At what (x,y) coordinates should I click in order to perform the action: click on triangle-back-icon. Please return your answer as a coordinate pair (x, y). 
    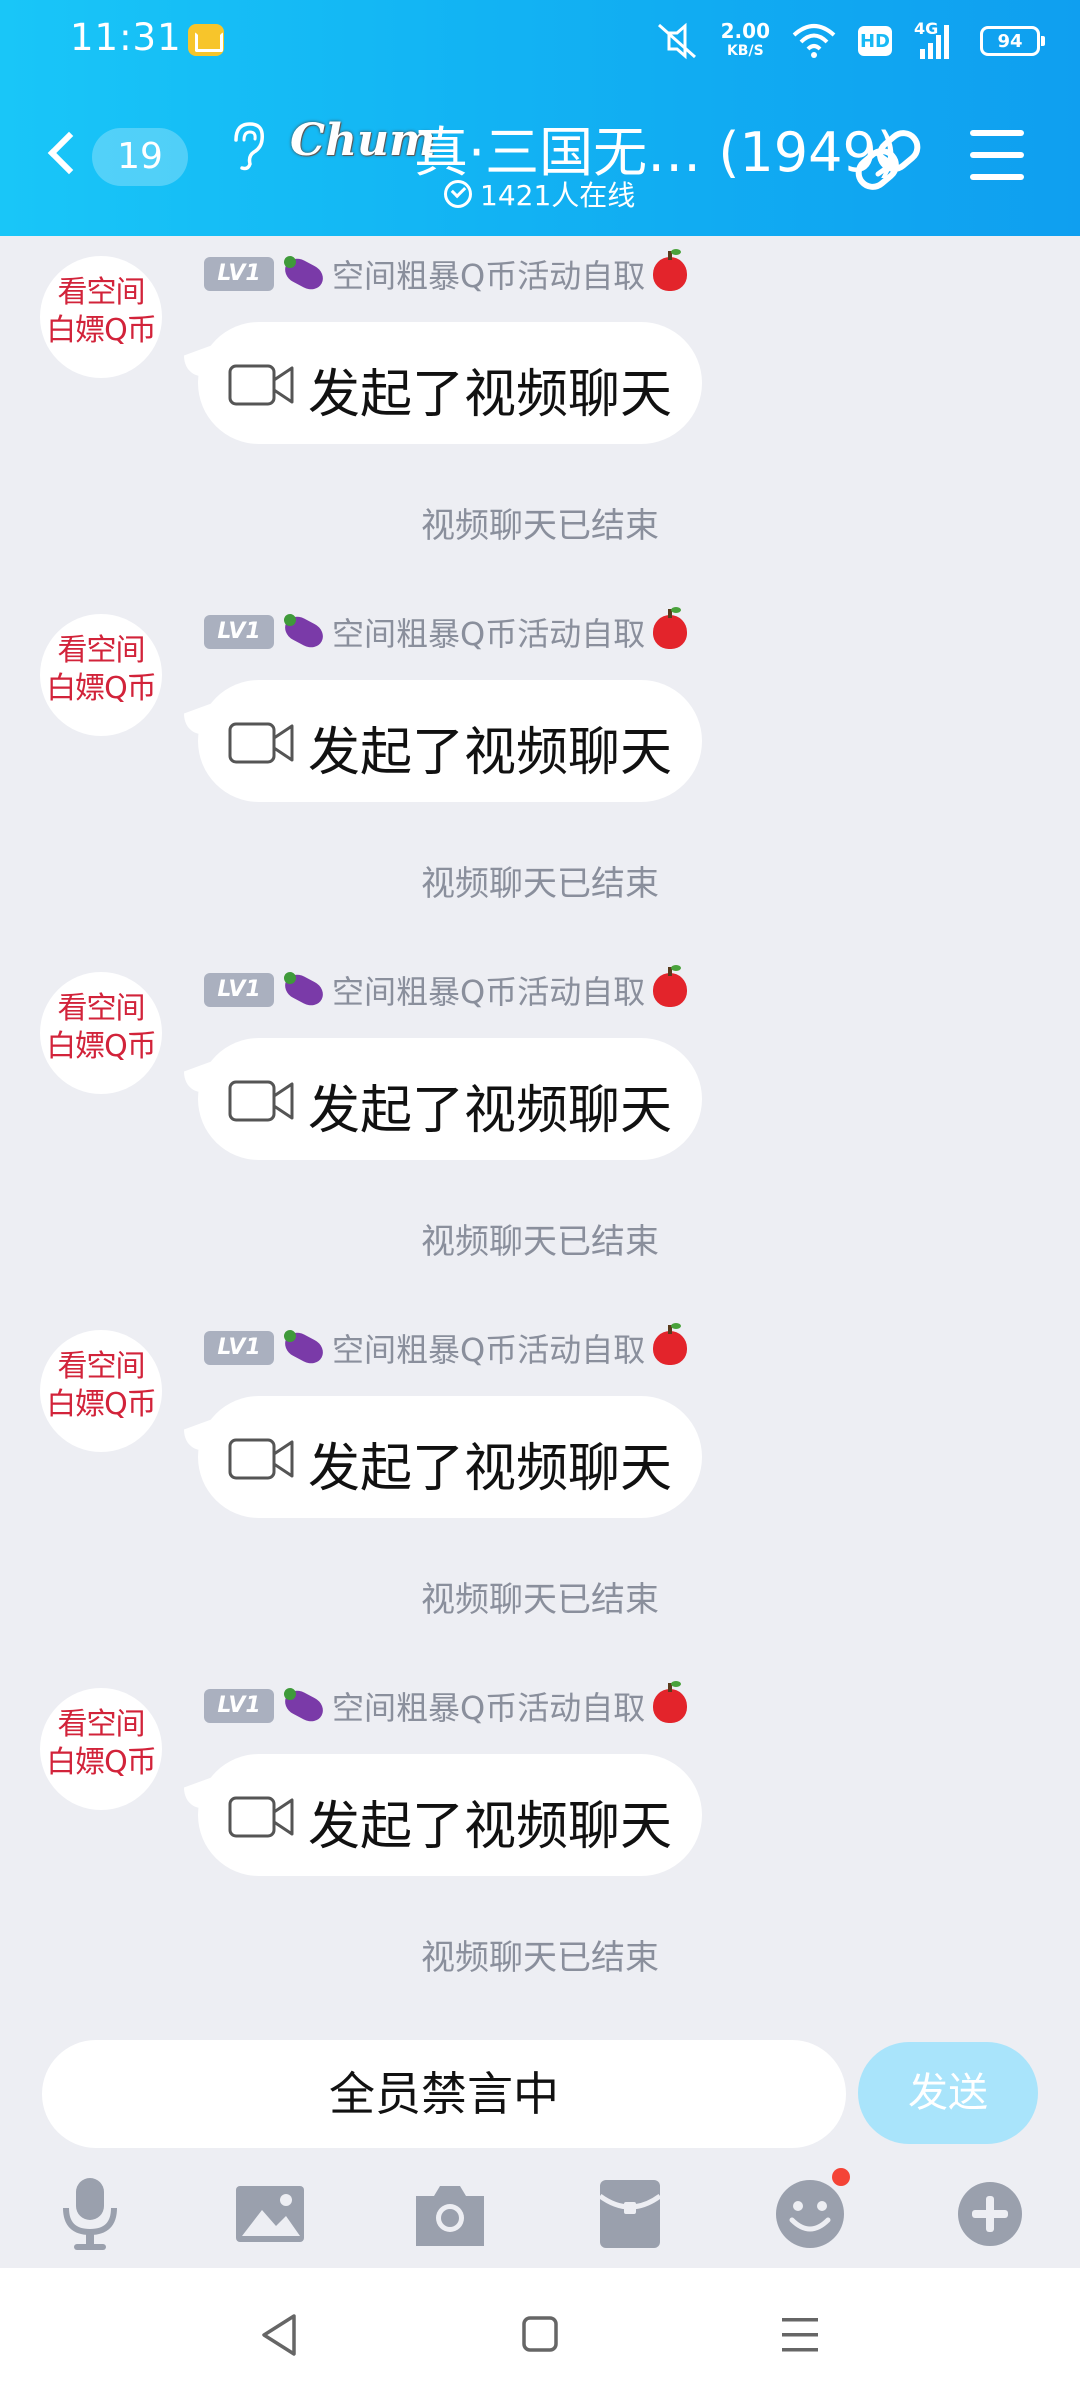
    Looking at the image, I should click on (279, 2335).